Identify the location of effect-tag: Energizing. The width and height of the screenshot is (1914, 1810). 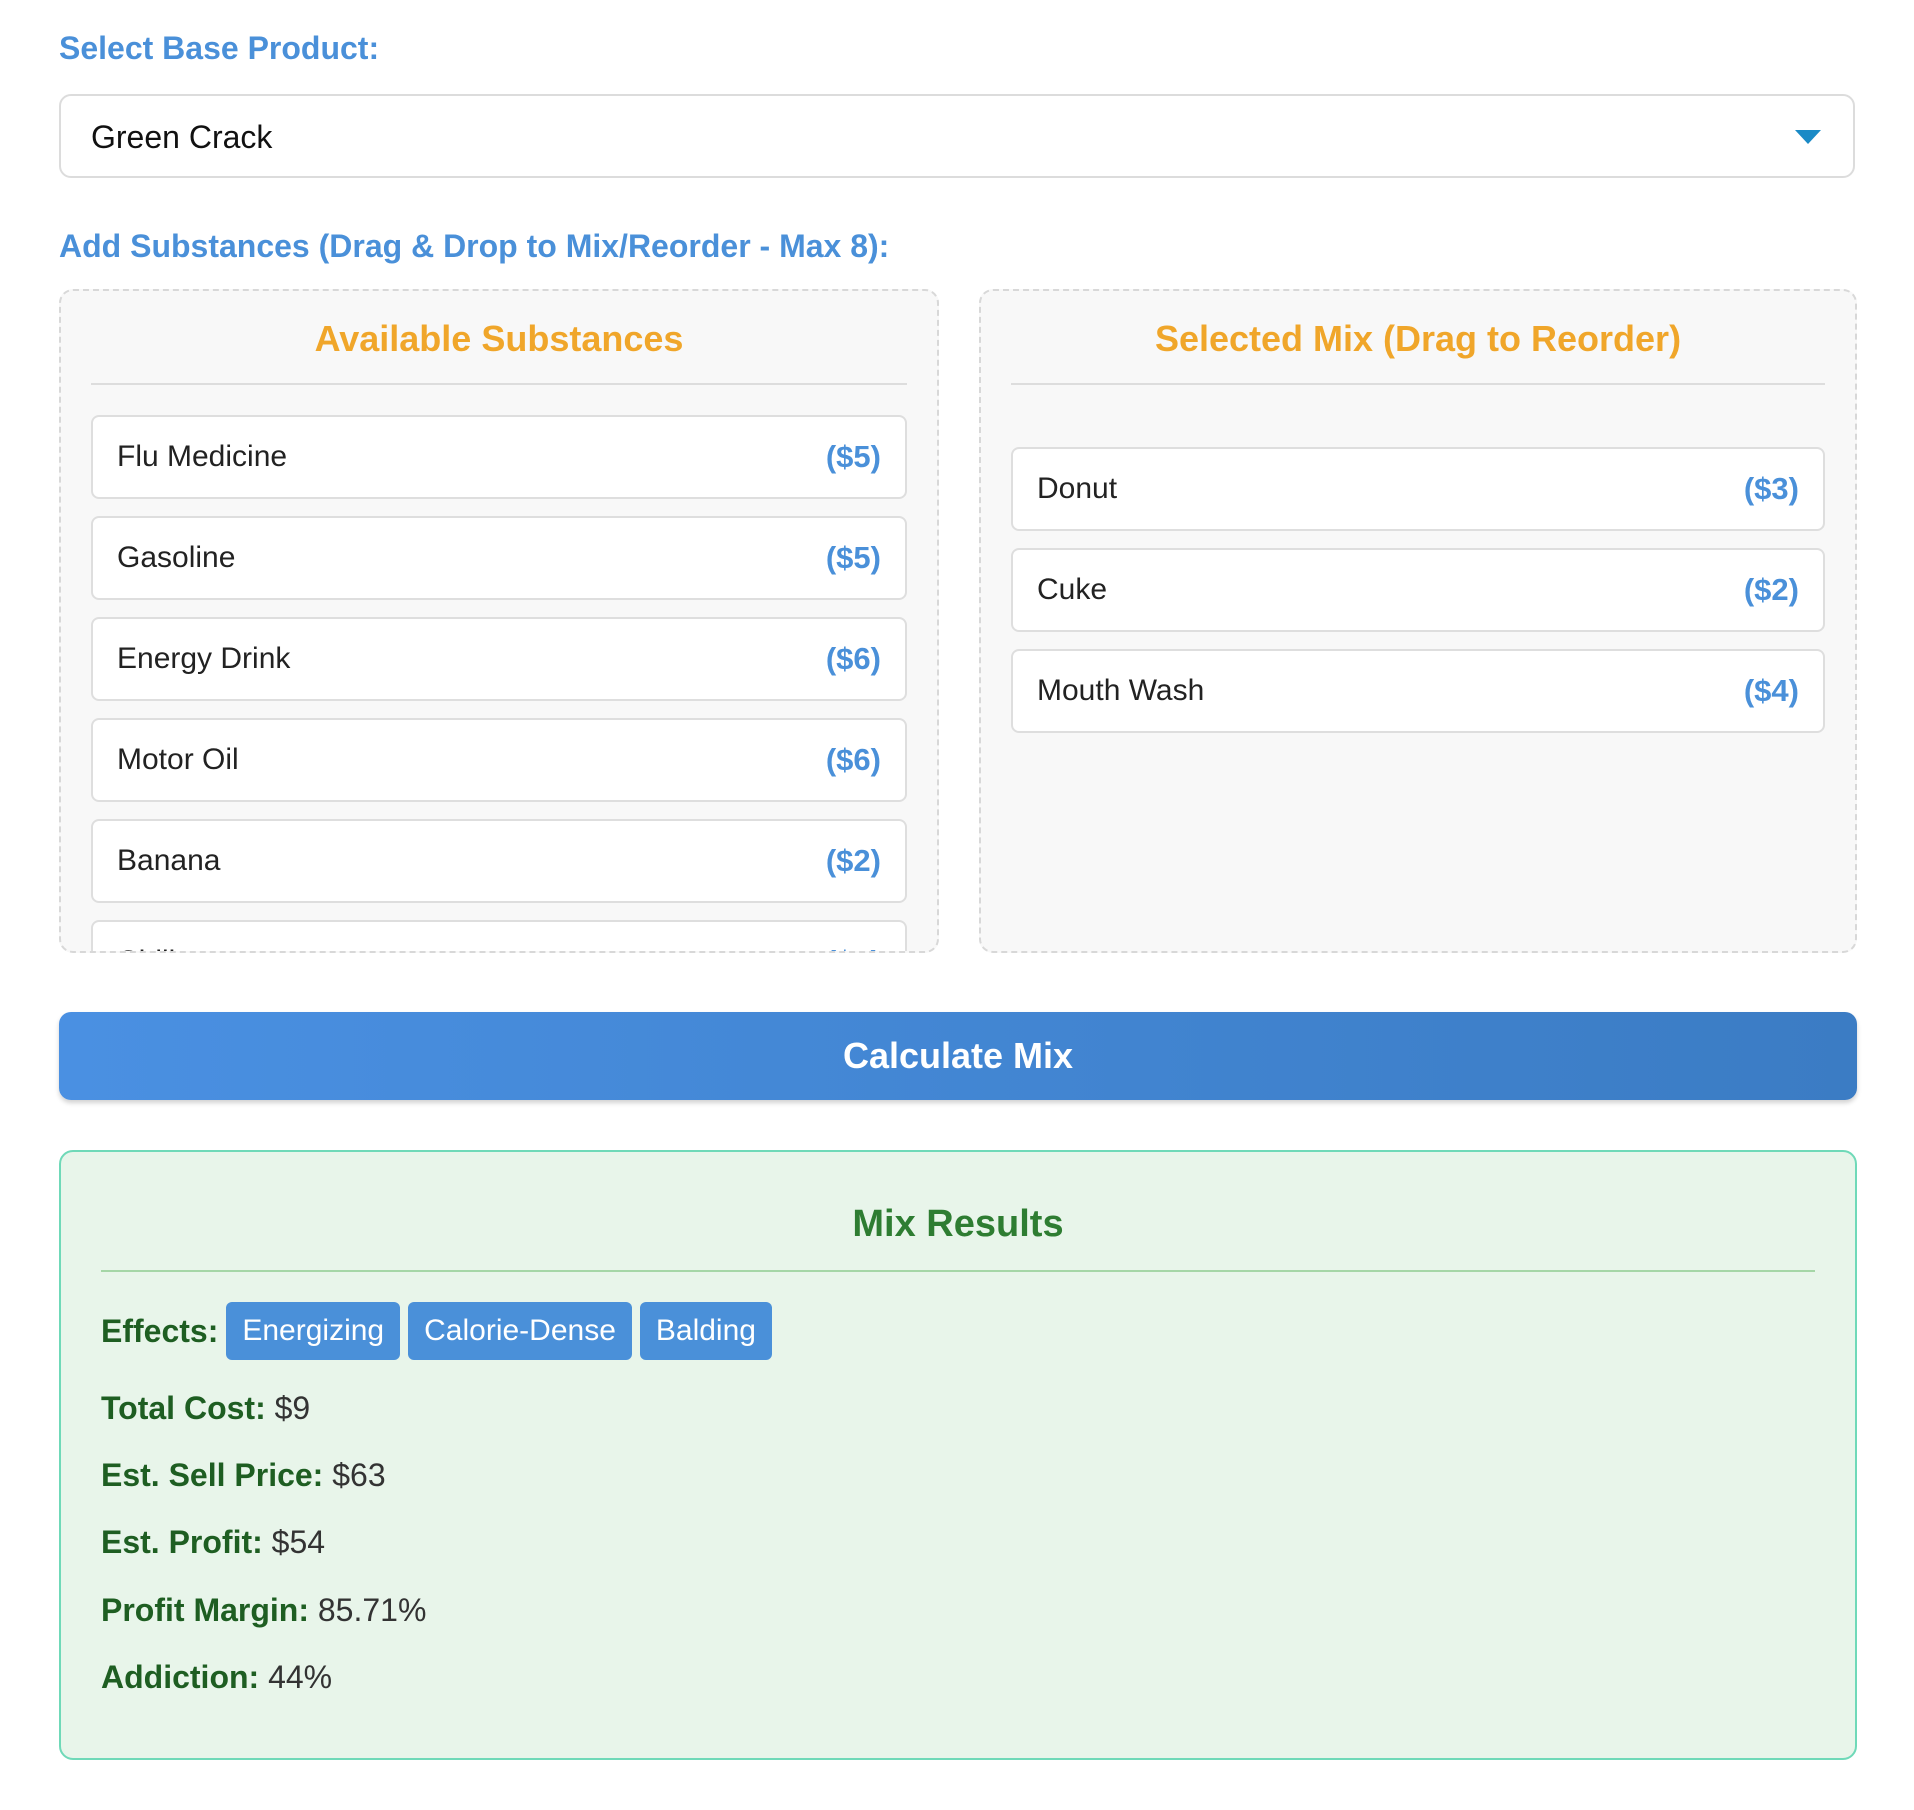
(313, 1331).